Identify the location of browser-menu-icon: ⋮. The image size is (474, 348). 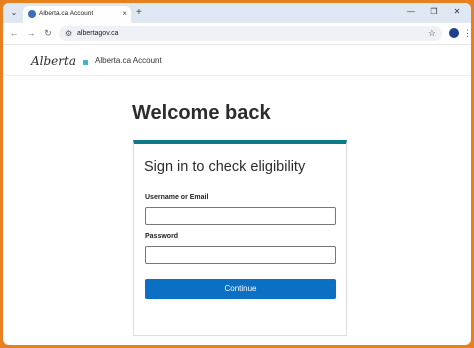
(467, 33).